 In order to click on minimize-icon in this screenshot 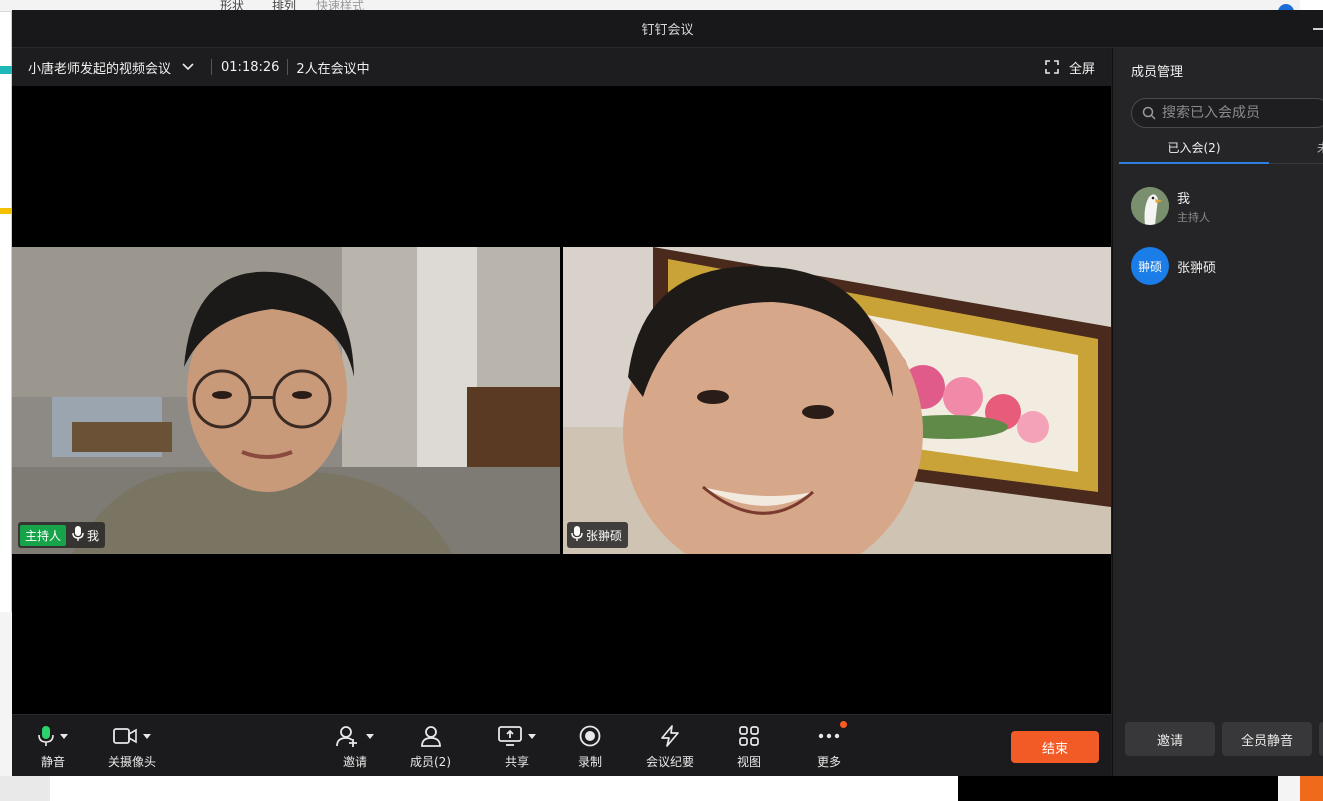, I will do `click(1318, 29)`.